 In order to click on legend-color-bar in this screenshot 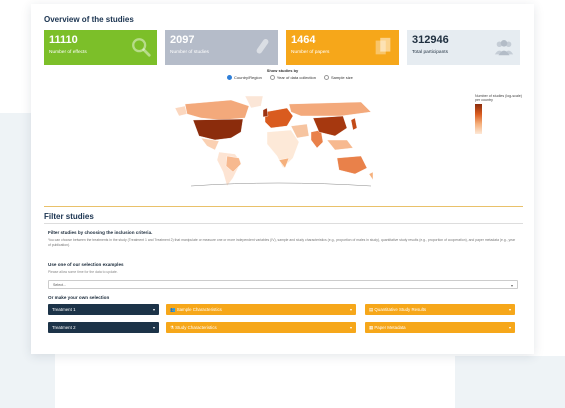, I will do `click(478, 119)`.